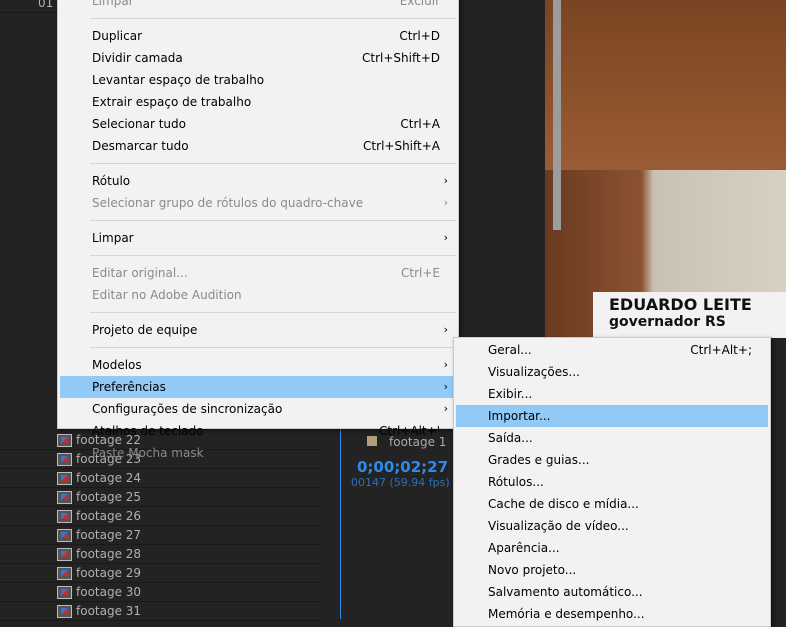 This screenshot has height=627, width=786. What do you see at coordinates (419, 4) in the screenshot?
I see `menu-item-shortcut: Excluir` at bounding box center [419, 4].